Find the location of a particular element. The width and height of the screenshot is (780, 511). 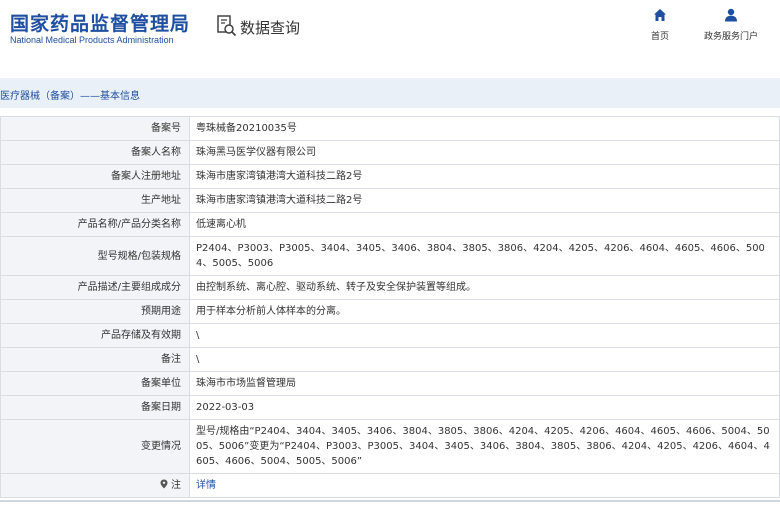

note-label-cell: 注 is located at coordinates (95, 485).